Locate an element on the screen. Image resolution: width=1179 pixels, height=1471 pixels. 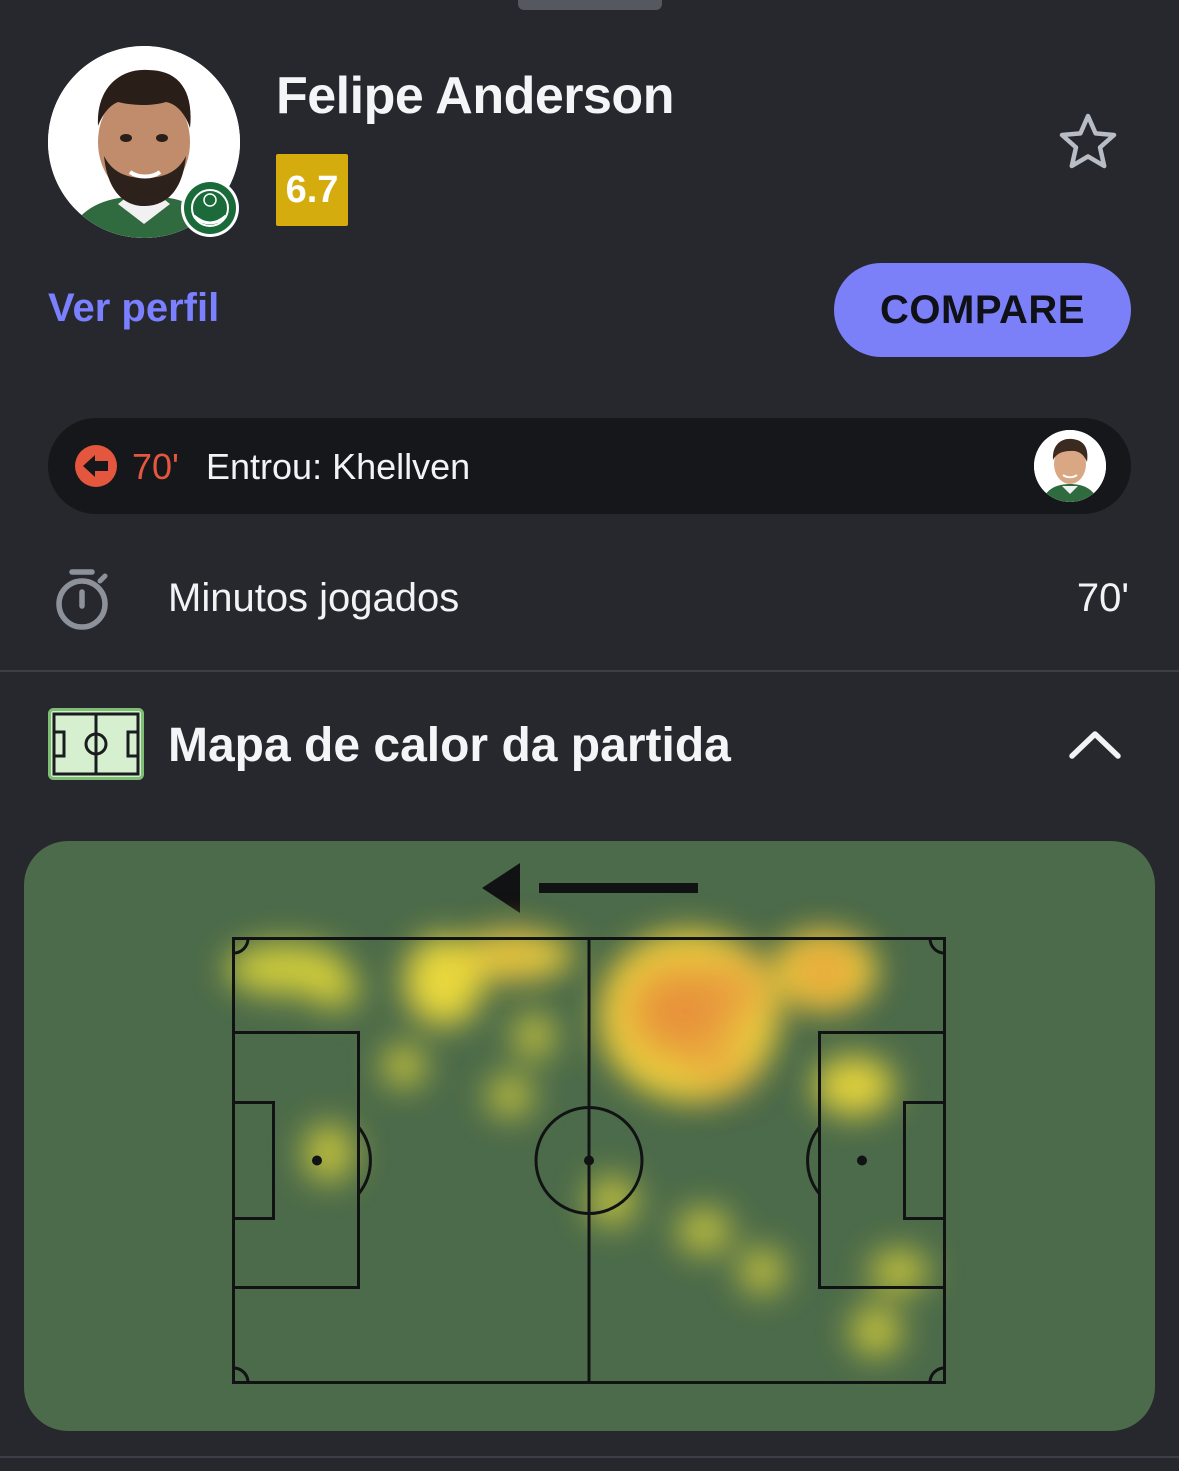
substitution-minute: 70' is located at coordinates (155, 466).